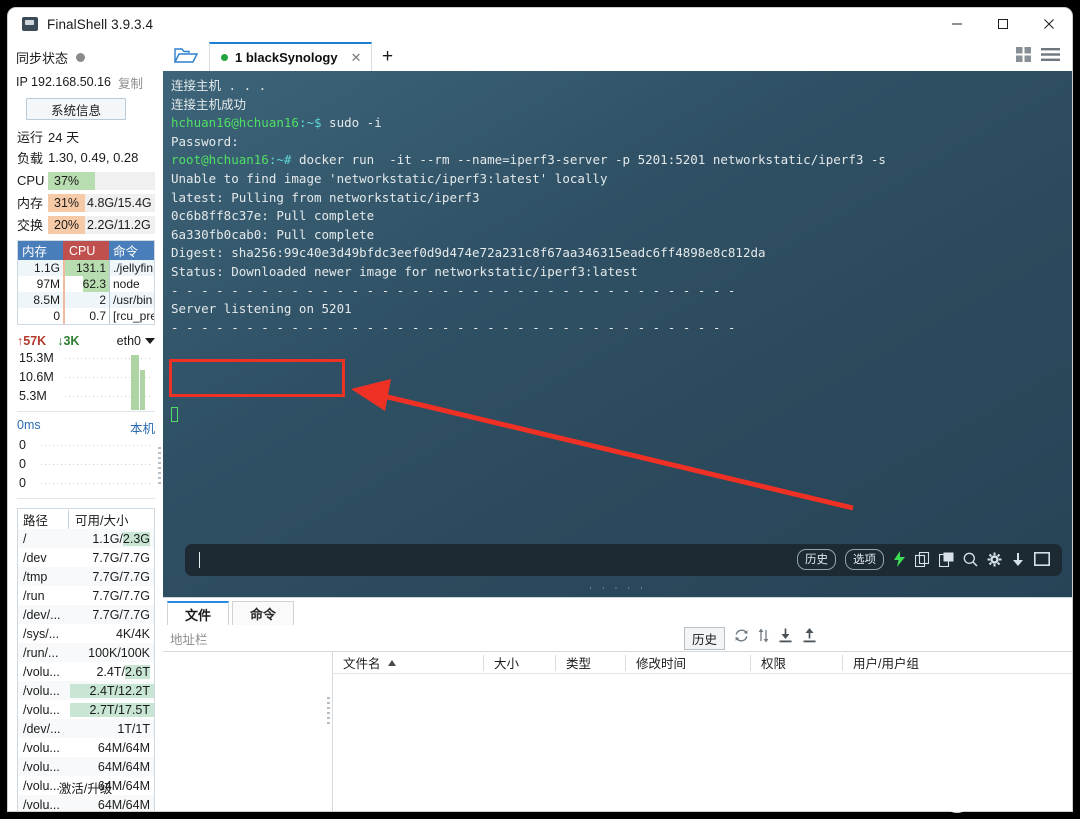  Describe the element at coordinates (142, 427) in the screenshot. I see `latency-target: 本机` at that location.